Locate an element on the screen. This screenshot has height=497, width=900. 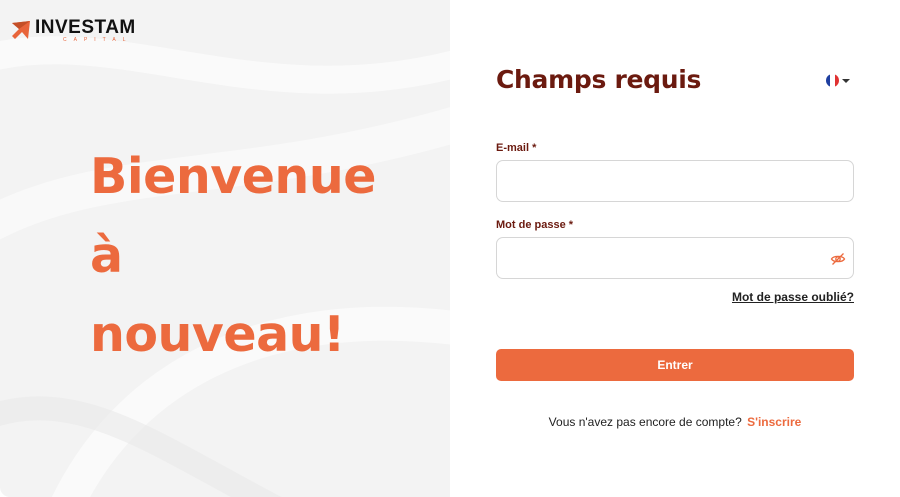
login-button: Entrer is located at coordinates (675, 365).